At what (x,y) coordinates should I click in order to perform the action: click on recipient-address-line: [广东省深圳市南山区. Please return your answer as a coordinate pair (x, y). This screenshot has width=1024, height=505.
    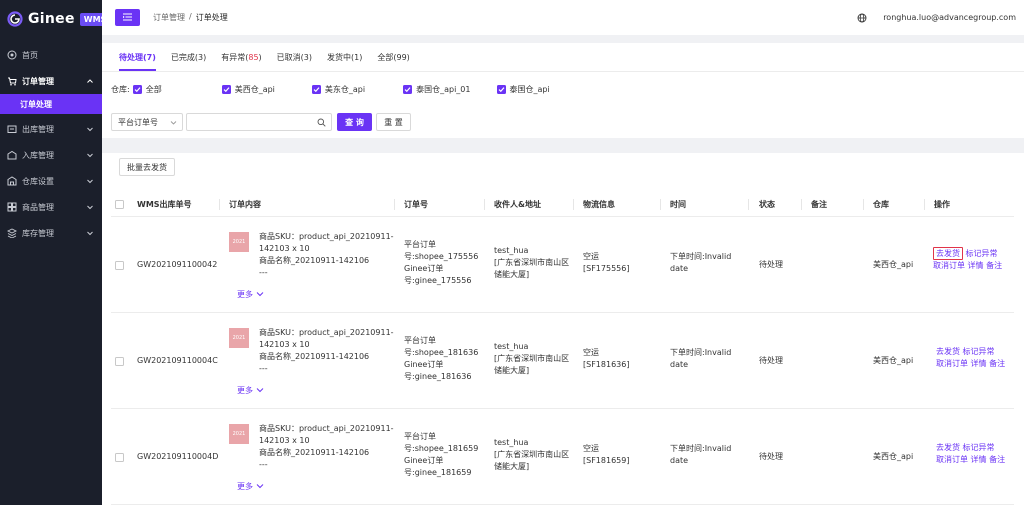
    Looking at the image, I should click on (532, 454).